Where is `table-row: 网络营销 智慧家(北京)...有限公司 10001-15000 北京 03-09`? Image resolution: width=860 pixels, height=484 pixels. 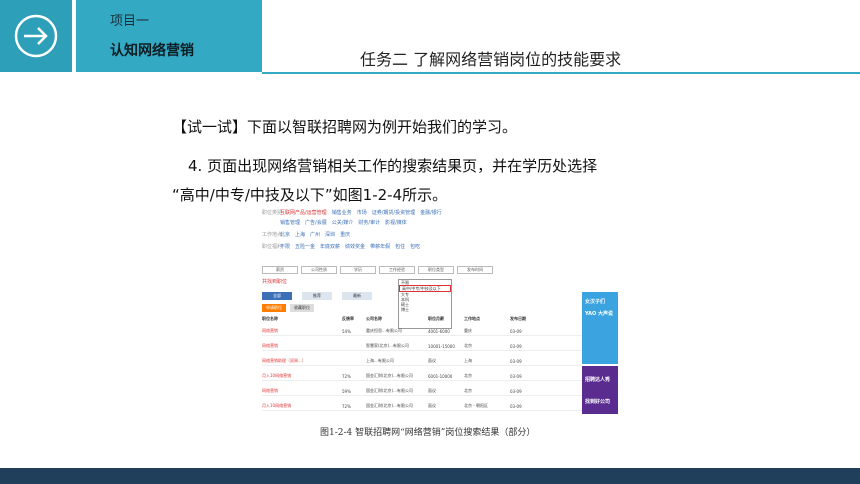 table-row: 网络营销 智慧家(北京)...有限公司 10001-15000 北京 03-09 is located at coordinates (422, 346).